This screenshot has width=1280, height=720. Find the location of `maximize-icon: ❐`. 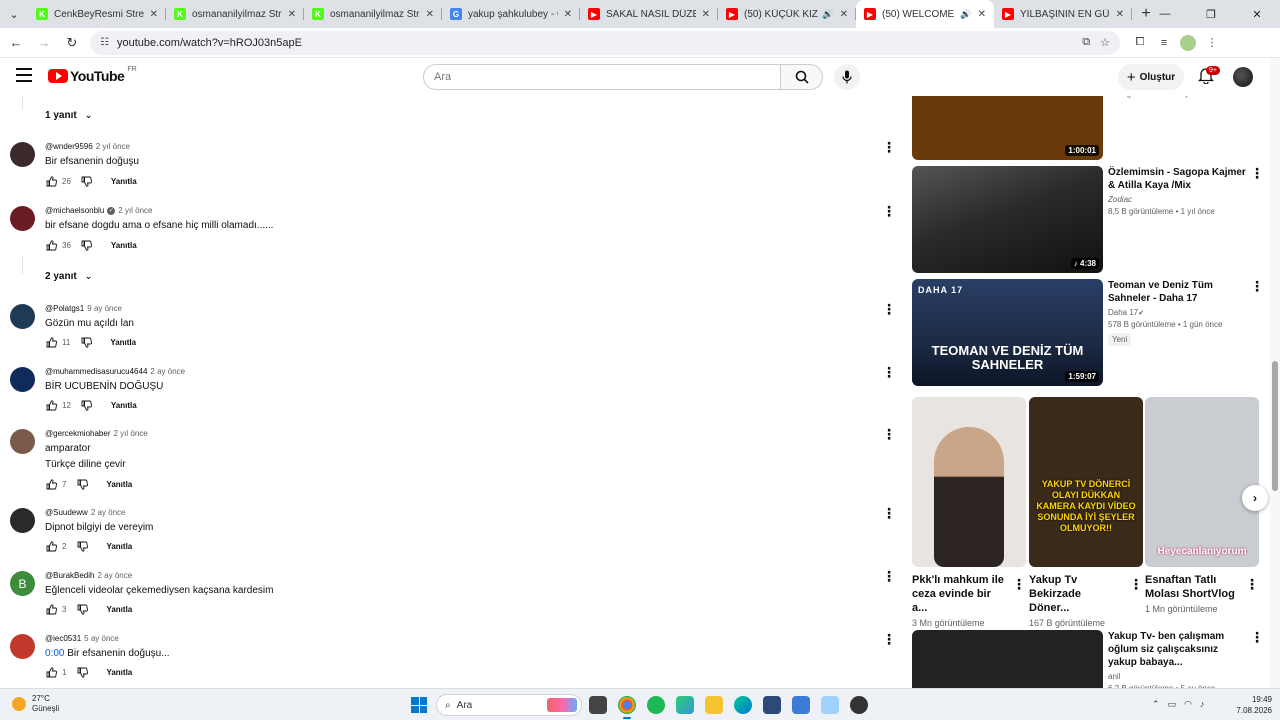

maximize-icon: ❐ is located at coordinates (1211, 14).